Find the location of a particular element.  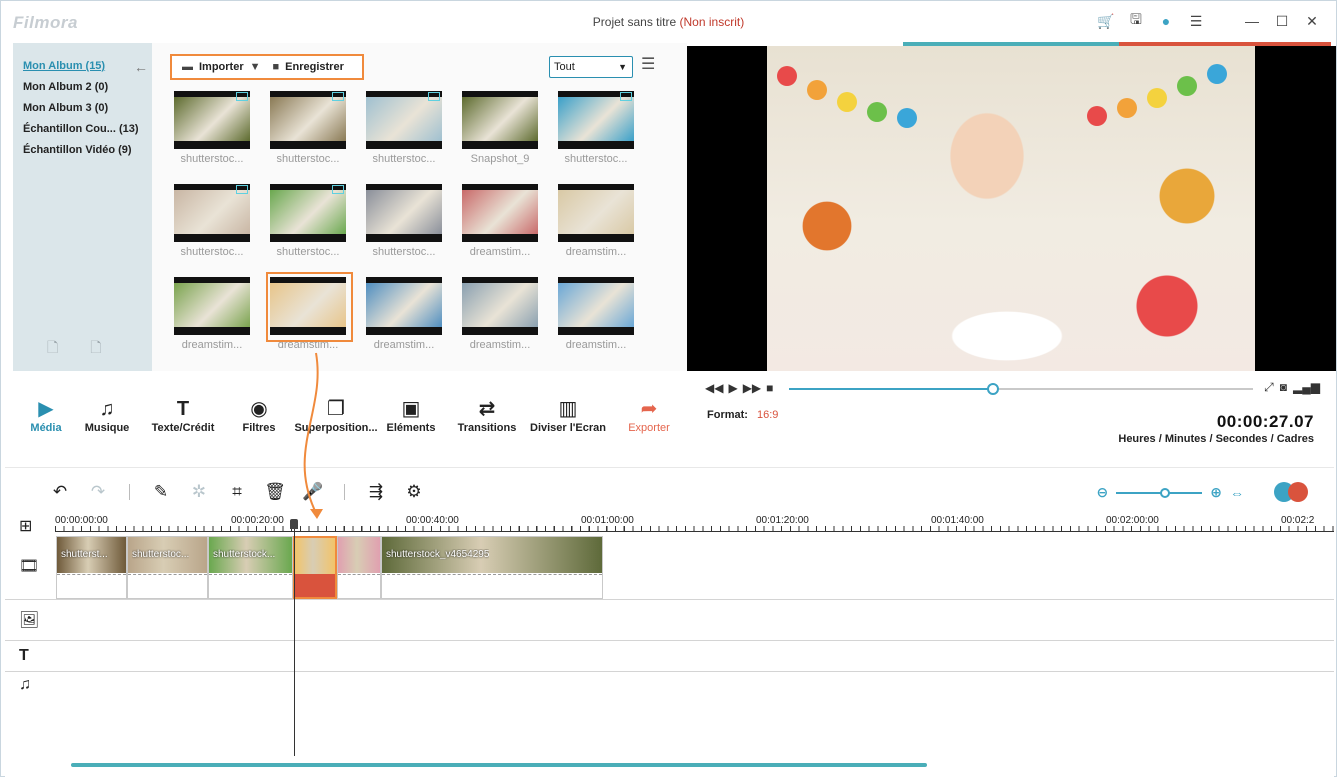

timeline-clip: shutterstock_v4654295 is located at coordinates (492, 567).